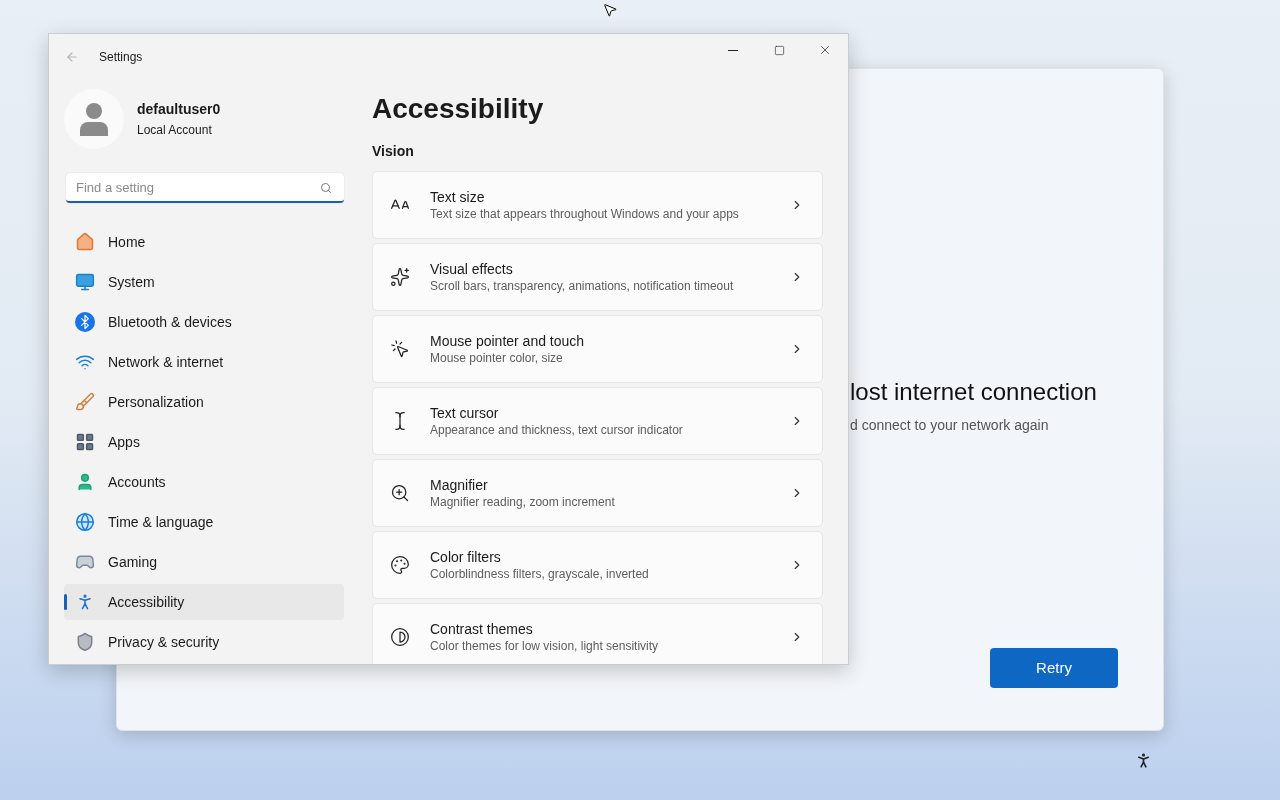 This screenshot has width=1280, height=800. I want to click on settings-card: Text cursor Appearance and thickness, text cursor indicator, so click(597, 421).